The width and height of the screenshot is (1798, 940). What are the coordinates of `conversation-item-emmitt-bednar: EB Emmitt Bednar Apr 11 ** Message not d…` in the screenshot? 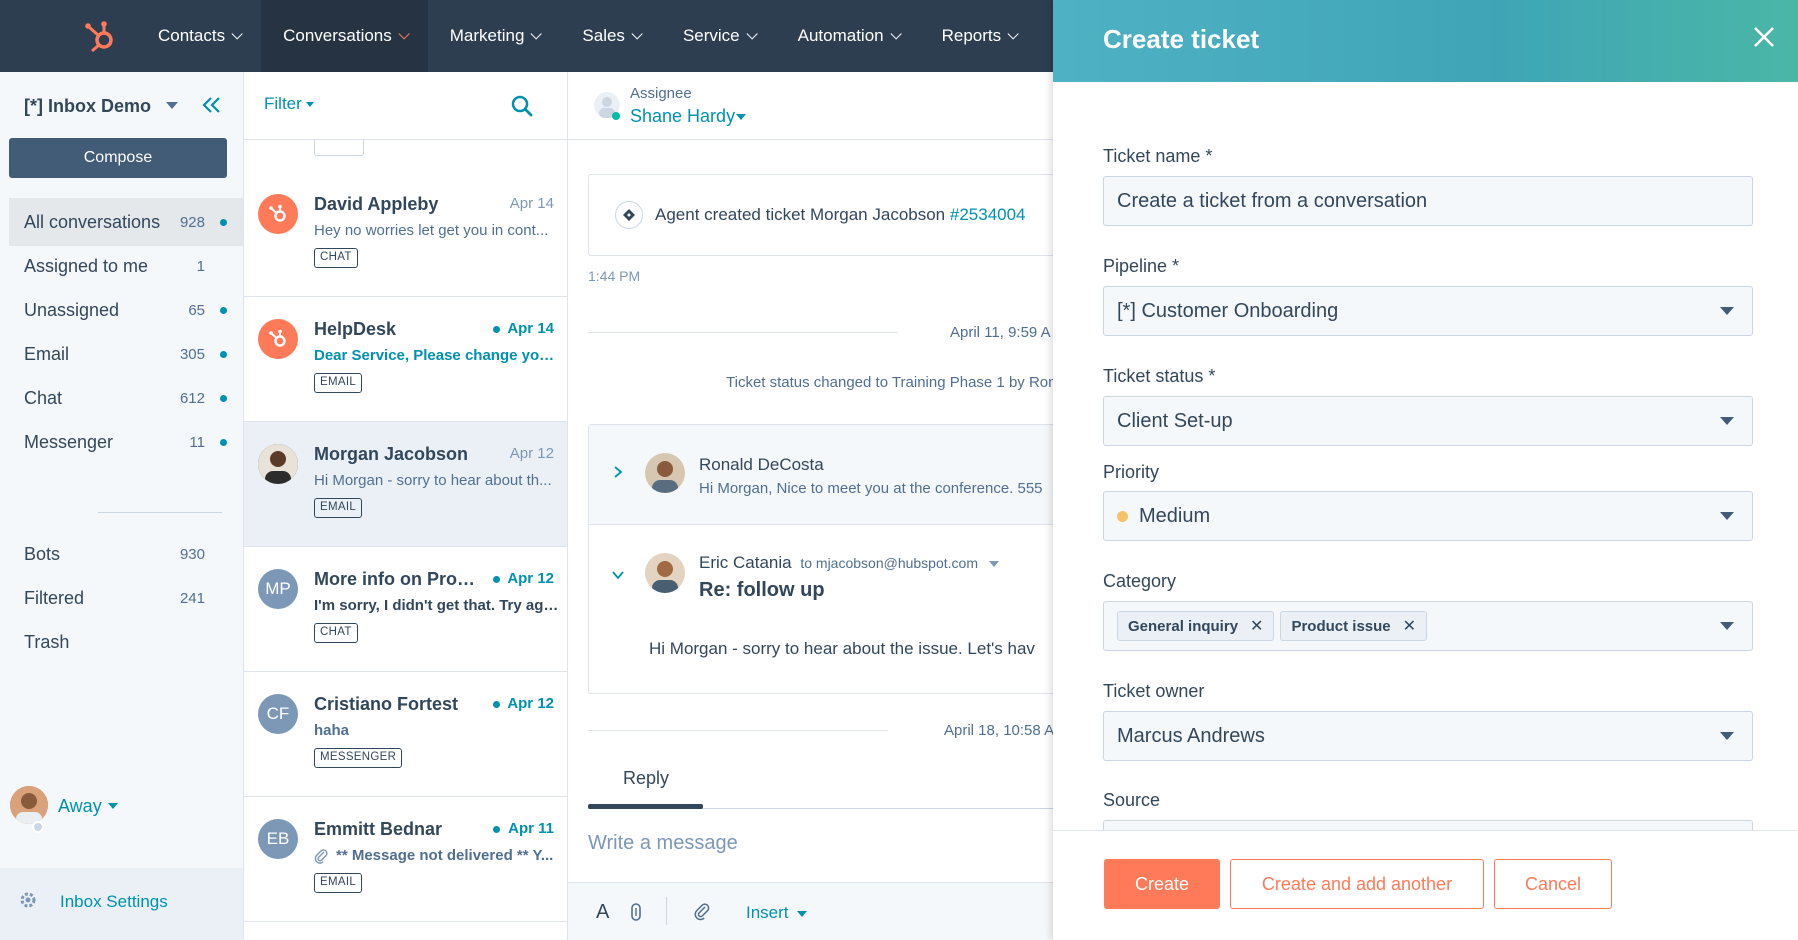 It's located at (405, 859).